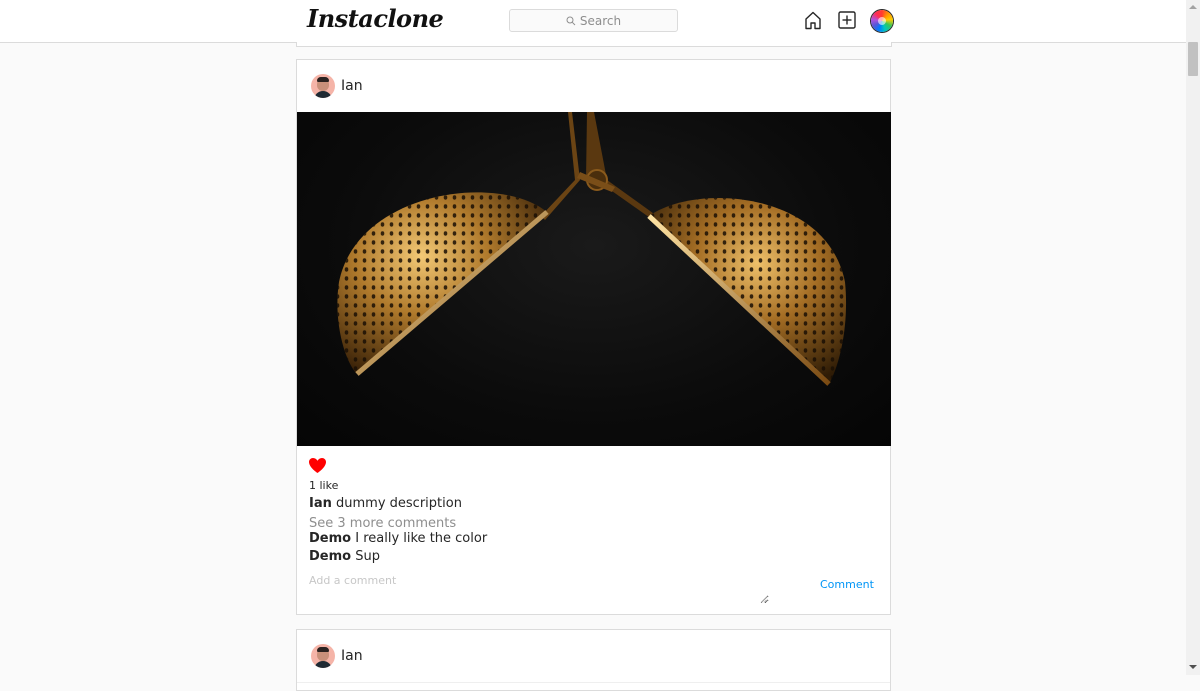 Image resolution: width=1200 pixels, height=691 pixels. I want to click on comment: Demo Sup, so click(344, 556).